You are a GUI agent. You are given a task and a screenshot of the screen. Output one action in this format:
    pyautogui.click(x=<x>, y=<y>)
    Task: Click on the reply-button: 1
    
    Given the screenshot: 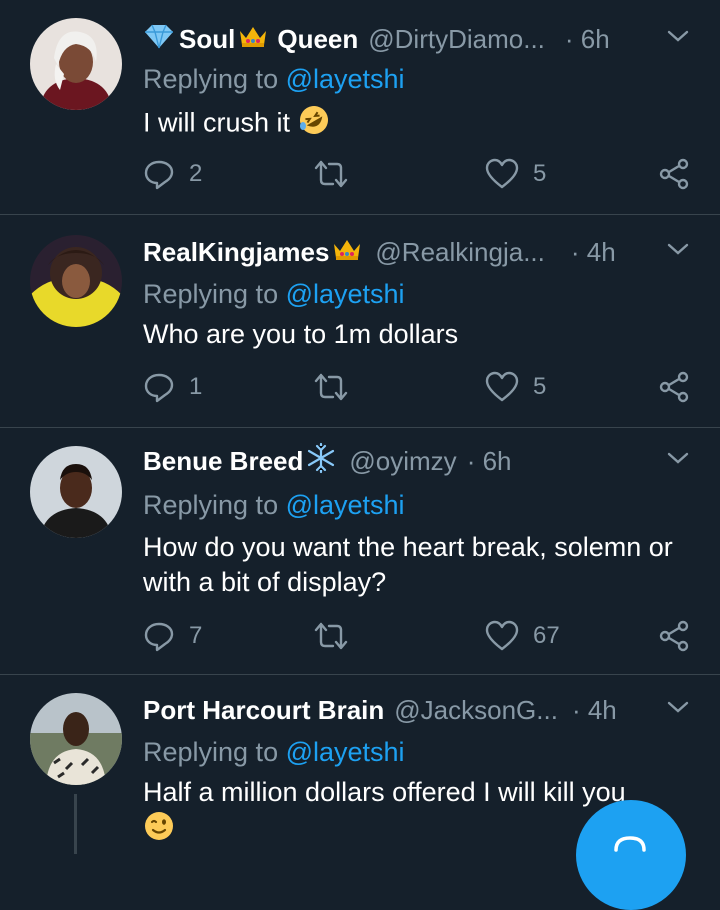 What is the action you would take?
    pyautogui.click(x=172, y=387)
    